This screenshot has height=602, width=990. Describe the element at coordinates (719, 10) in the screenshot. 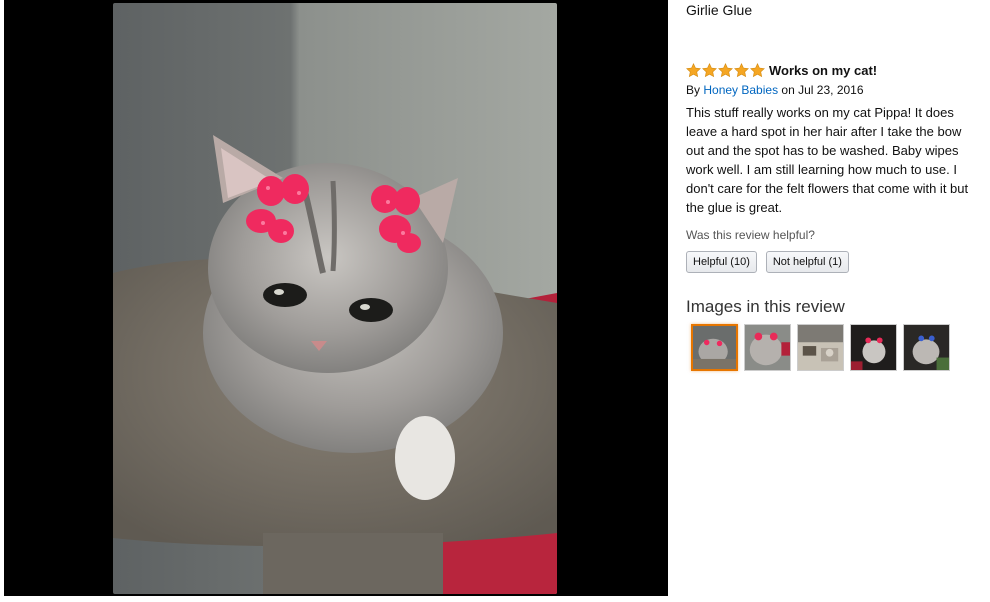

I see `product-title: Girlie Glue` at that location.